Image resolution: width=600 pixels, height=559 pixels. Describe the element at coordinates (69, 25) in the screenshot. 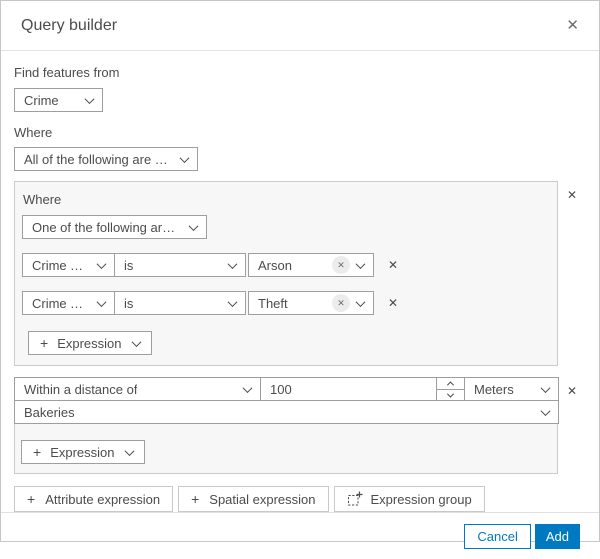

I see `dialog-title: Query builder` at that location.